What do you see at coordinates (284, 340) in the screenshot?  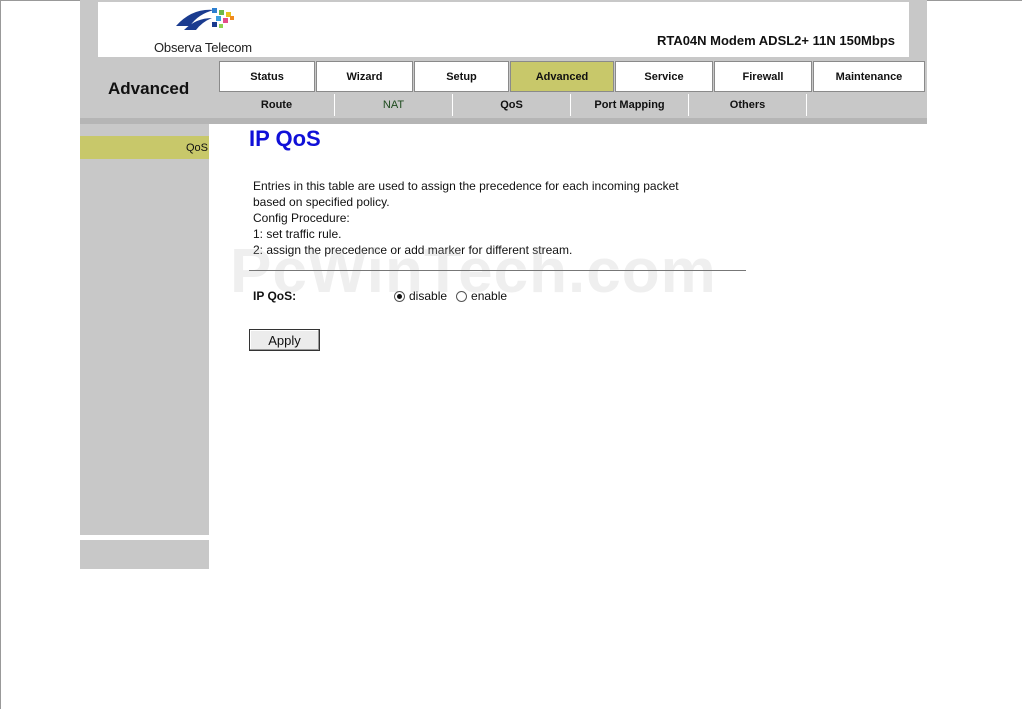 I see `apply-button: Apply` at bounding box center [284, 340].